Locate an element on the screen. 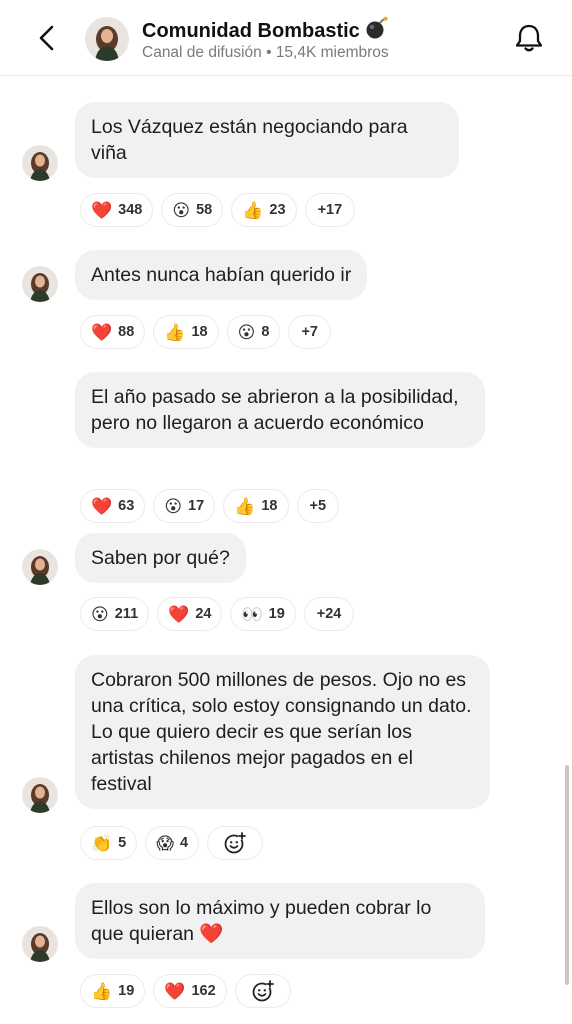 The image size is (572, 1024). reaction-count: 5 is located at coordinates (122, 843).